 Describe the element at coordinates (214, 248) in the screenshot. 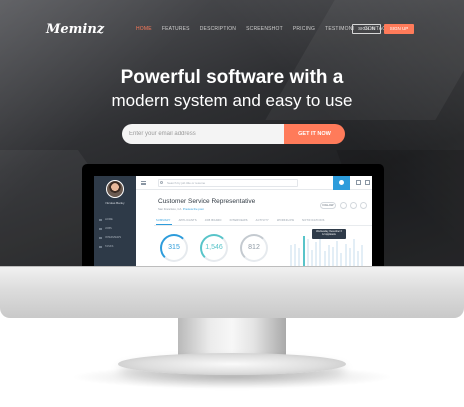

I see `stat-circle: 1,546` at that location.